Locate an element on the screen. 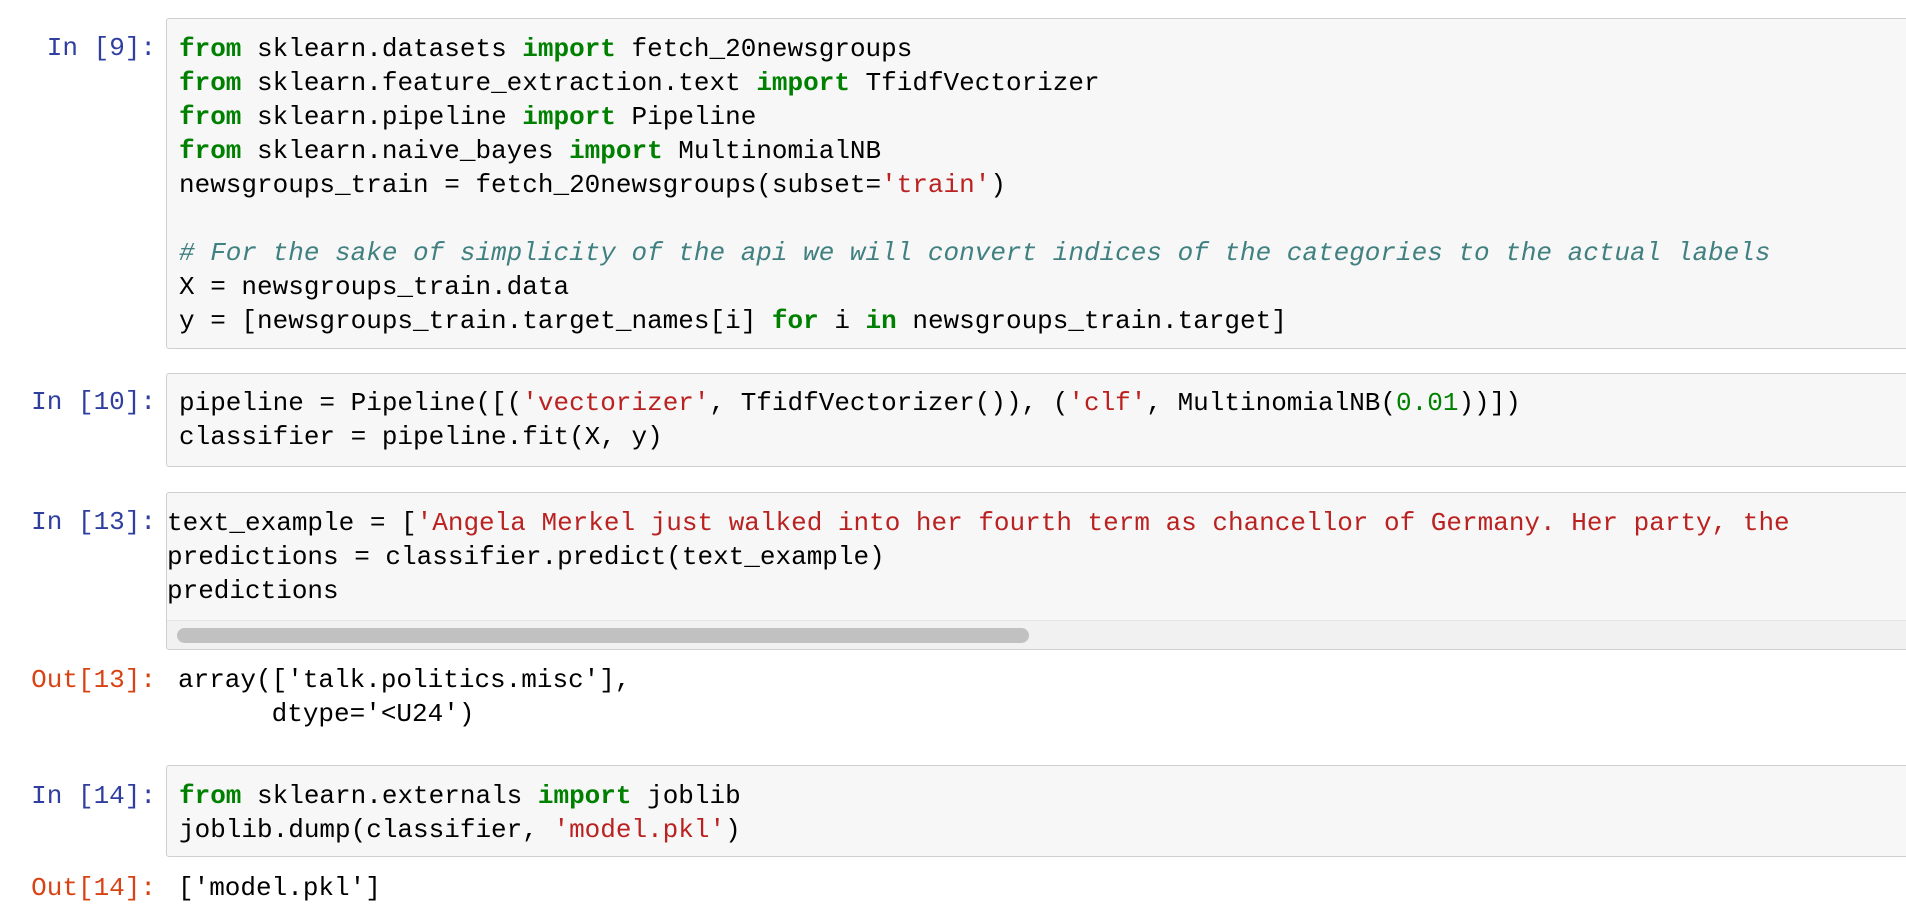 This screenshot has width=1906, height=924. code-token: array(['talk.politics.misc'], is located at coordinates (404, 680).